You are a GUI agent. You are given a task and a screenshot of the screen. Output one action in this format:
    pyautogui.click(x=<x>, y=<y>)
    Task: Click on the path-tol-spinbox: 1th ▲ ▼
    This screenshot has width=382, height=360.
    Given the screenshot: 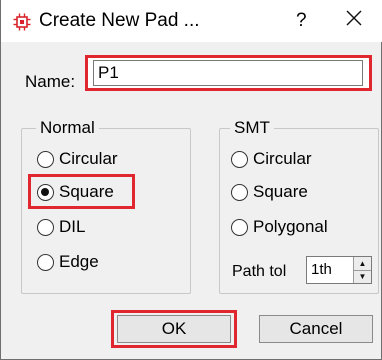 What is the action you would take?
    pyautogui.click(x=339, y=270)
    